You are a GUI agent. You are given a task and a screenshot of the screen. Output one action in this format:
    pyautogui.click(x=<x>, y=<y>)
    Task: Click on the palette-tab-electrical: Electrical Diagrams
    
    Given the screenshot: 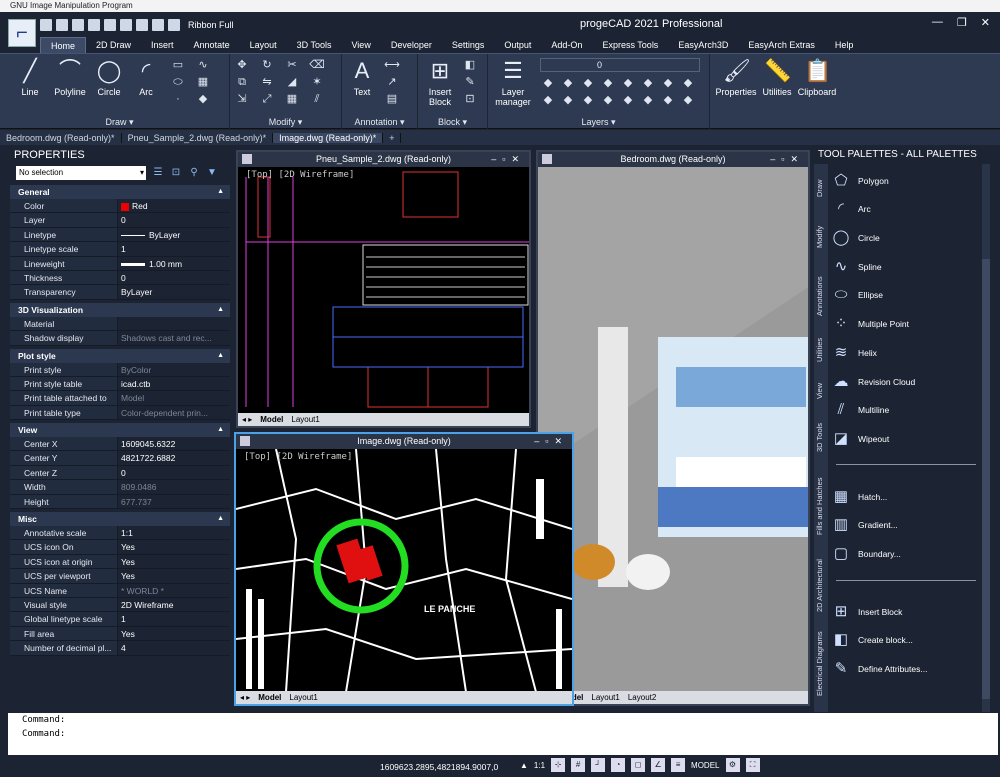 What is the action you would take?
    pyautogui.click(x=821, y=664)
    